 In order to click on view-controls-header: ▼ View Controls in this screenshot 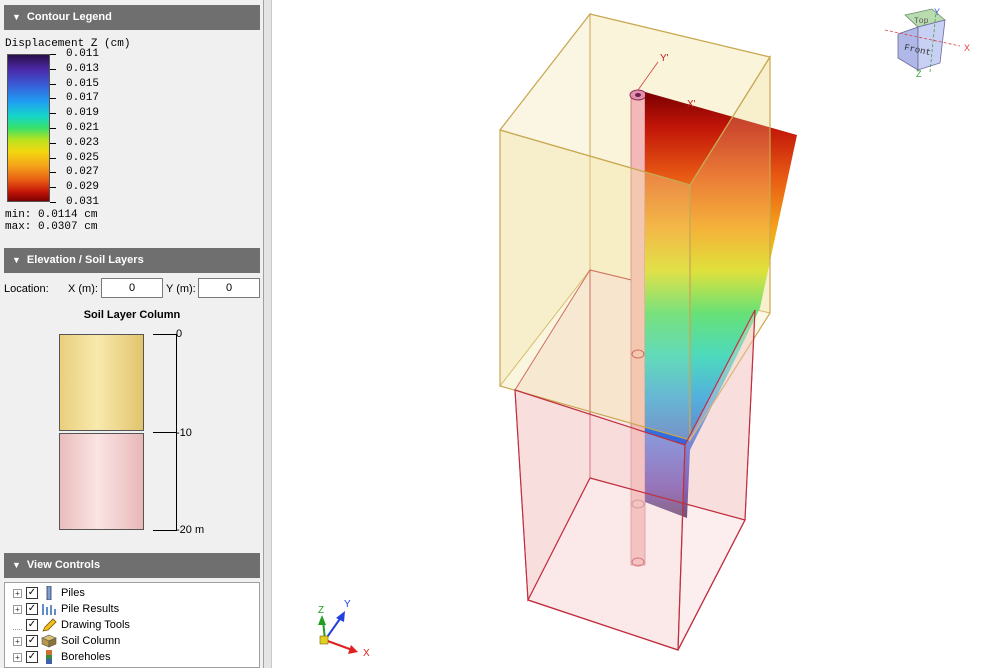, I will do `click(132, 565)`.